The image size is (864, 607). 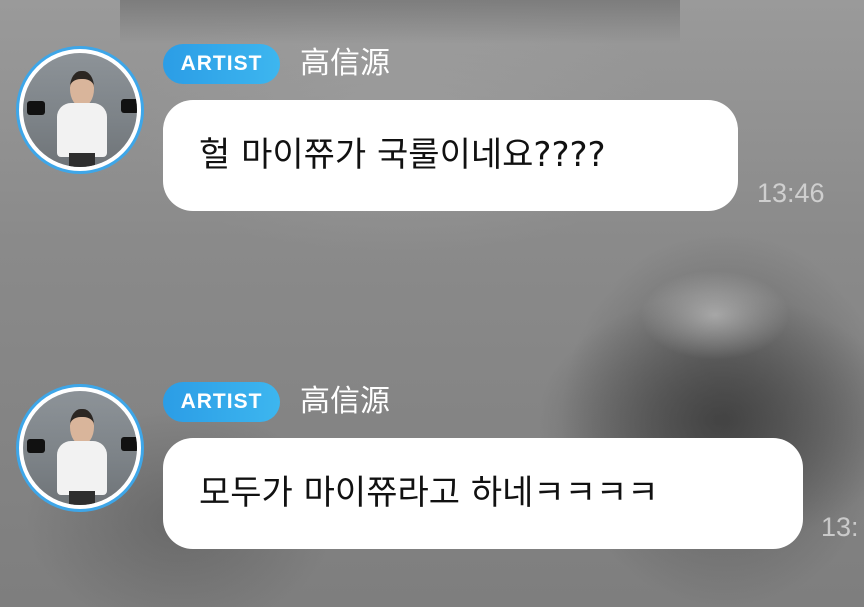 What do you see at coordinates (791, 193) in the screenshot?
I see `message-timestamp: 13:46` at bounding box center [791, 193].